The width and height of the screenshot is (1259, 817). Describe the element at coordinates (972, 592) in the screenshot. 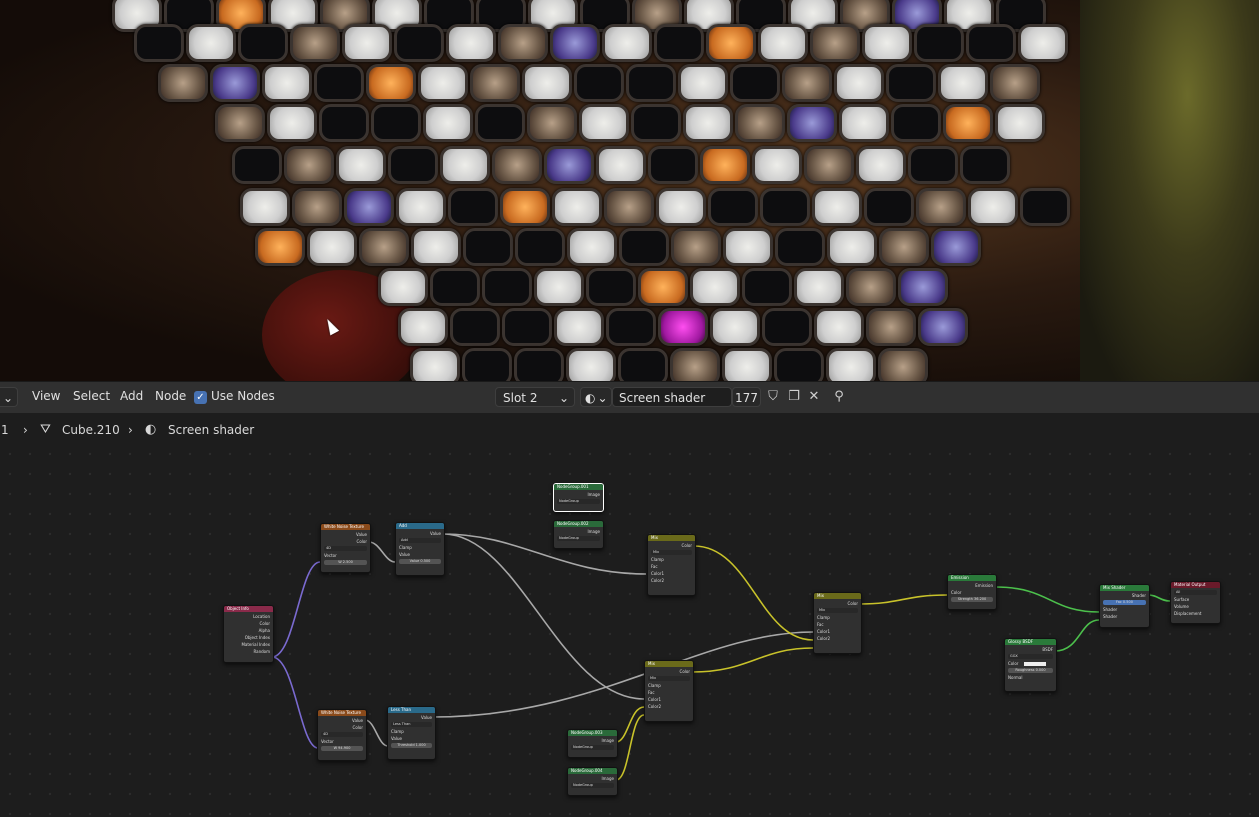

I see `node-emission: Emission Emission Color Strength 36.200` at that location.